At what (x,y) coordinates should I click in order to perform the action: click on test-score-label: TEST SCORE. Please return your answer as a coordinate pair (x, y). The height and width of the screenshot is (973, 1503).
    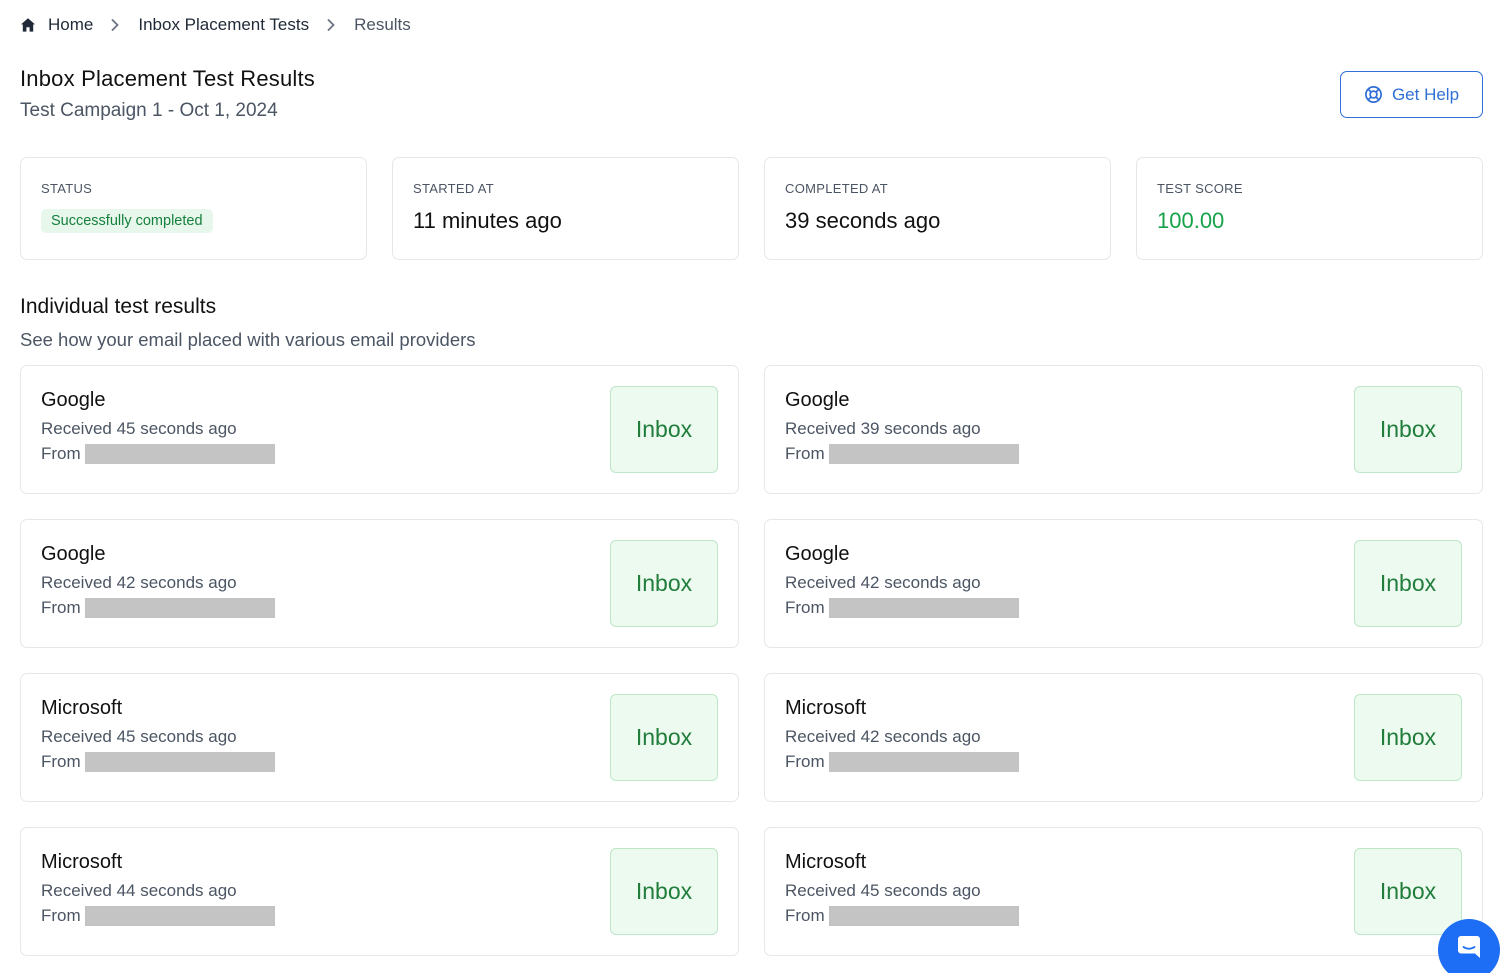
    Looking at the image, I should click on (1200, 188).